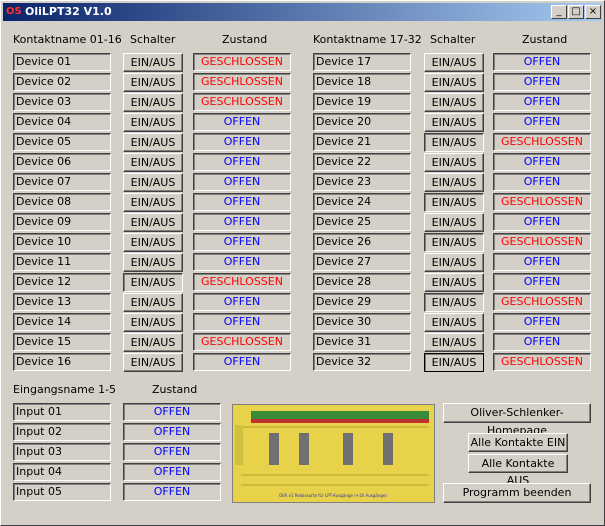 The width and height of the screenshot is (605, 526). What do you see at coordinates (362, 222) in the screenshot?
I see `device-name-field: Device 25` at bounding box center [362, 222].